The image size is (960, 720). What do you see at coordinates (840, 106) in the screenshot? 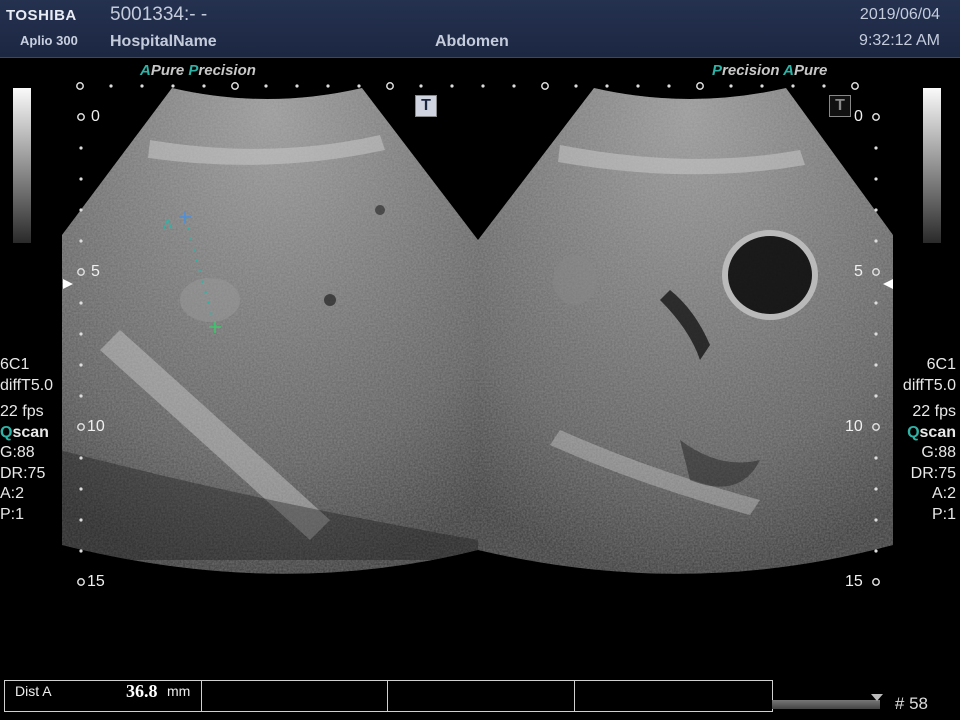
I see `right-inactive-image-icon: T` at bounding box center [840, 106].